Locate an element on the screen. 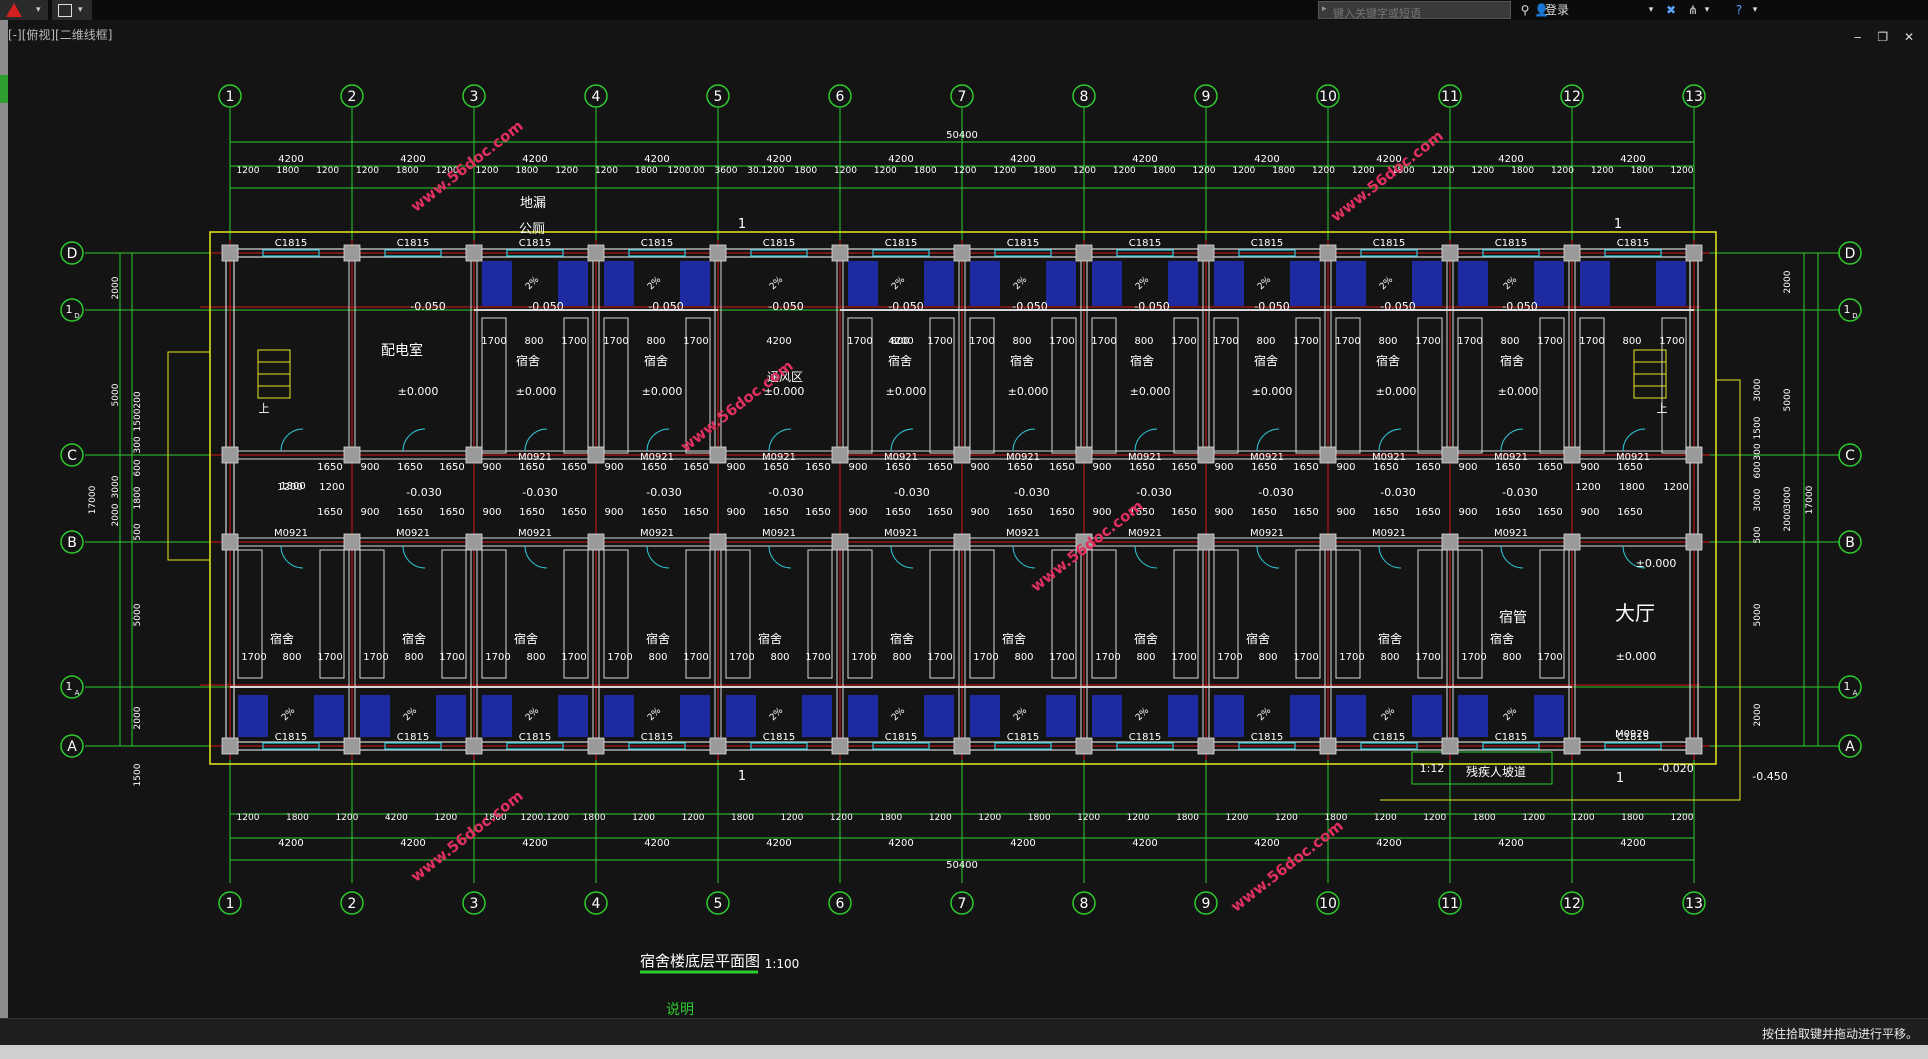 This screenshot has height=1059, width=1928. axis-bubble-label: 1 is located at coordinates (69, 686).